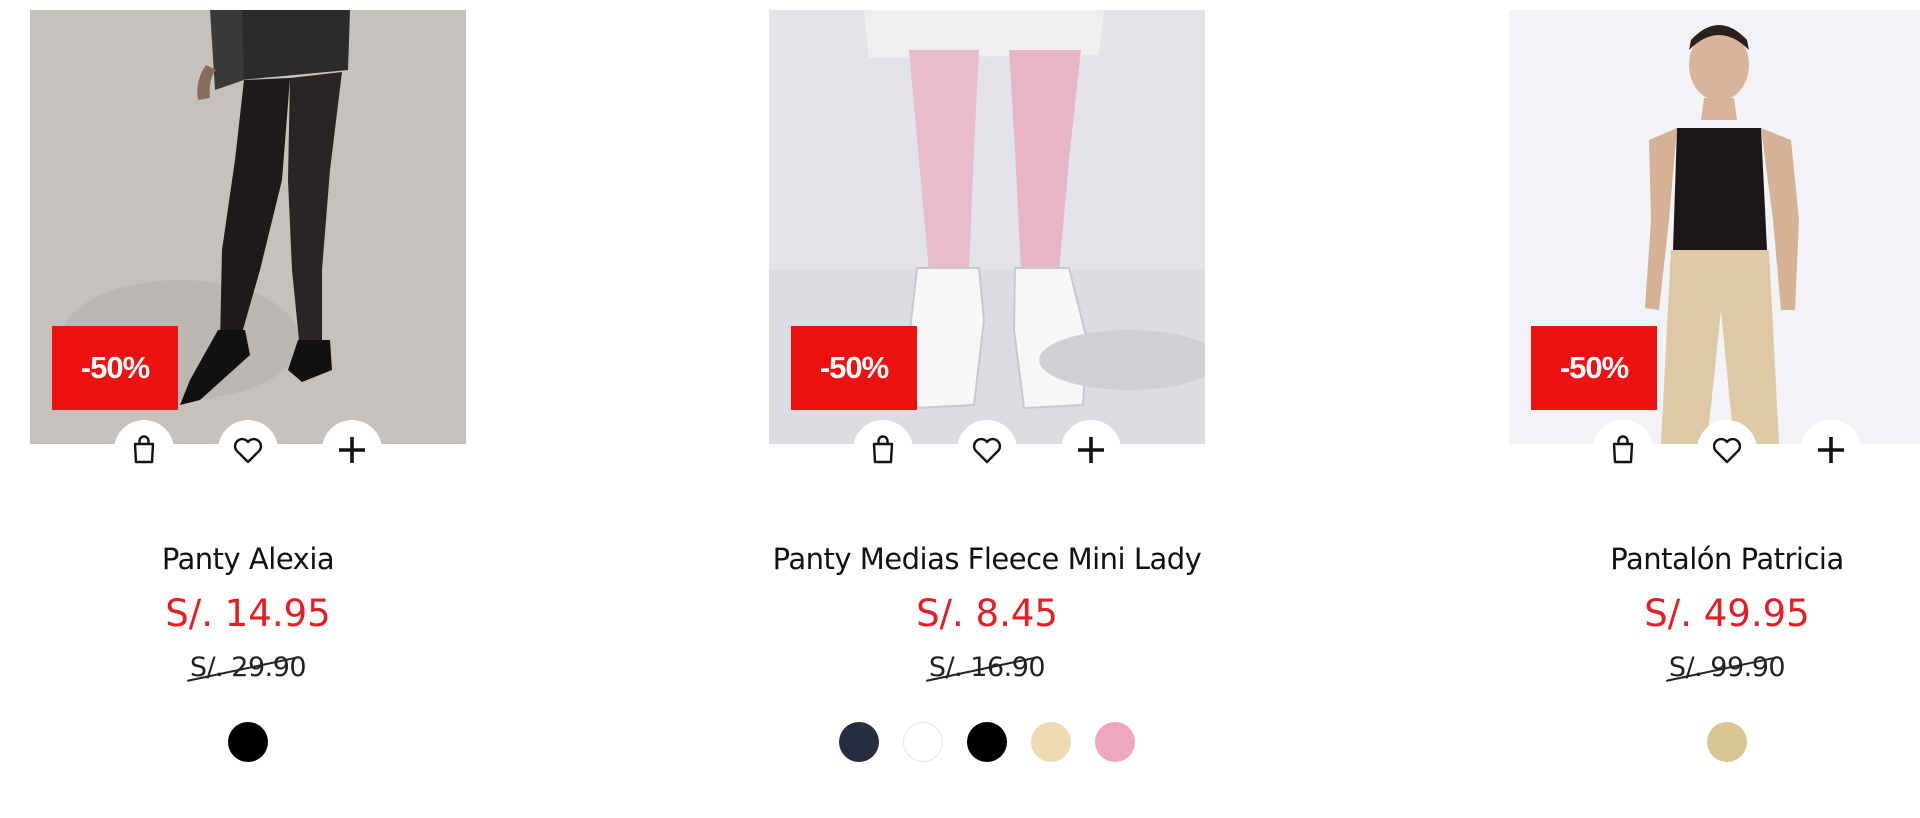 This screenshot has width=1920, height=818. What do you see at coordinates (1727, 667) in the screenshot?
I see `original-price-text: S/. 99.90` at bounding box center [1727, 667].